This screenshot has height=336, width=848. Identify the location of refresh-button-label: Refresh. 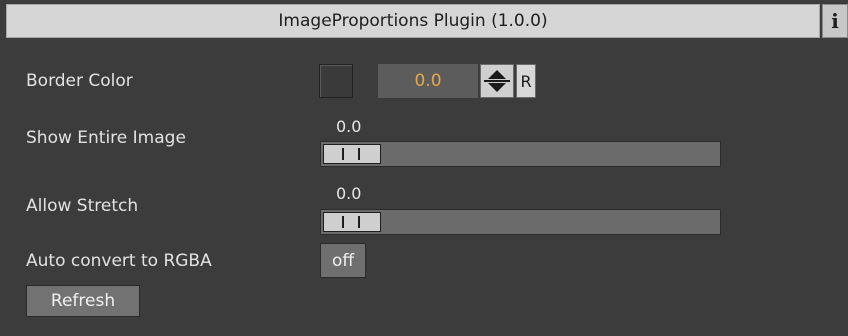
(83, 301).